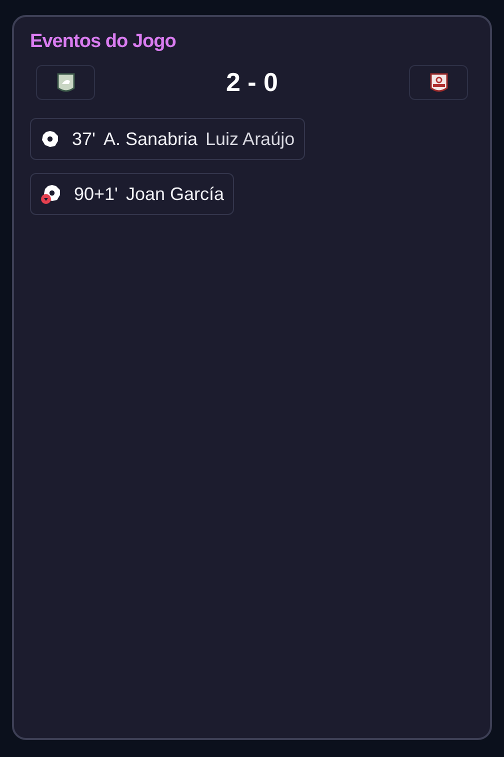  Describe the element at coordinates (84, 139) in the screenshot. I see `event-minute: 37'` at that location.